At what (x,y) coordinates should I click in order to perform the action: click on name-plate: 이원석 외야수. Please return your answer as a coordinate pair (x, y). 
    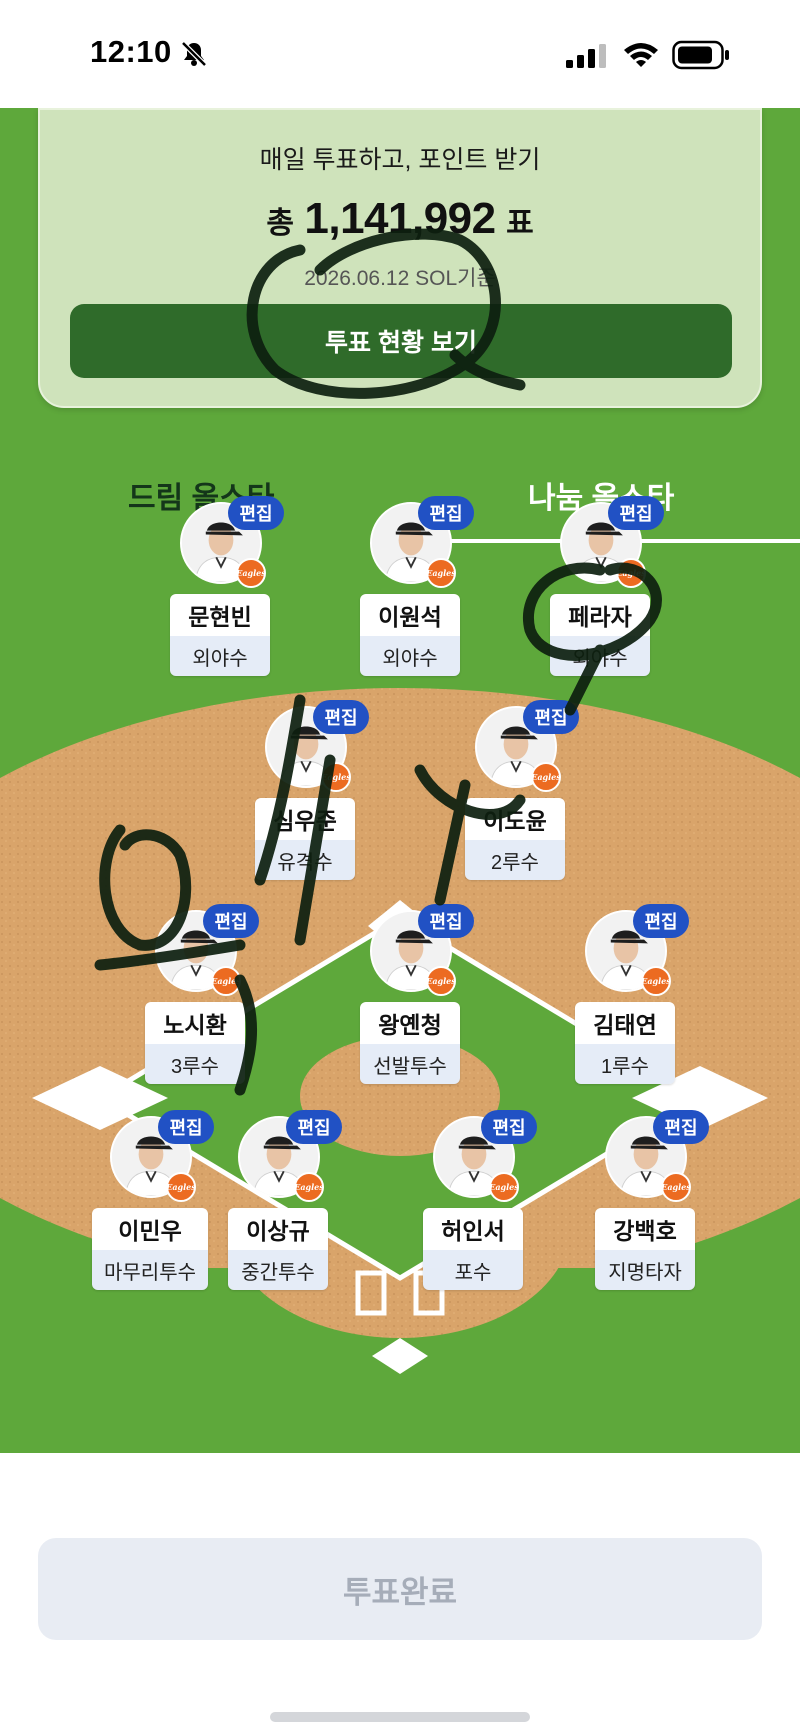
    Looking at the image, I should click on (410, 635).